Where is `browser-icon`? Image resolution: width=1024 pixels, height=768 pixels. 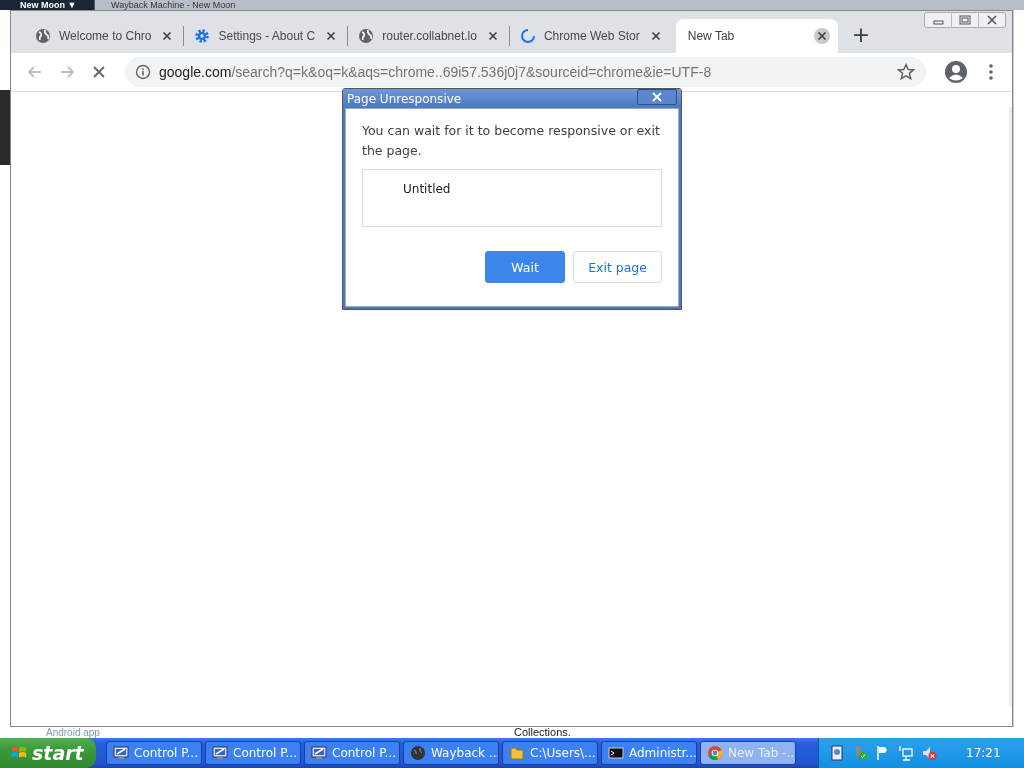
browser-icon is located at coordinates (715, 753).